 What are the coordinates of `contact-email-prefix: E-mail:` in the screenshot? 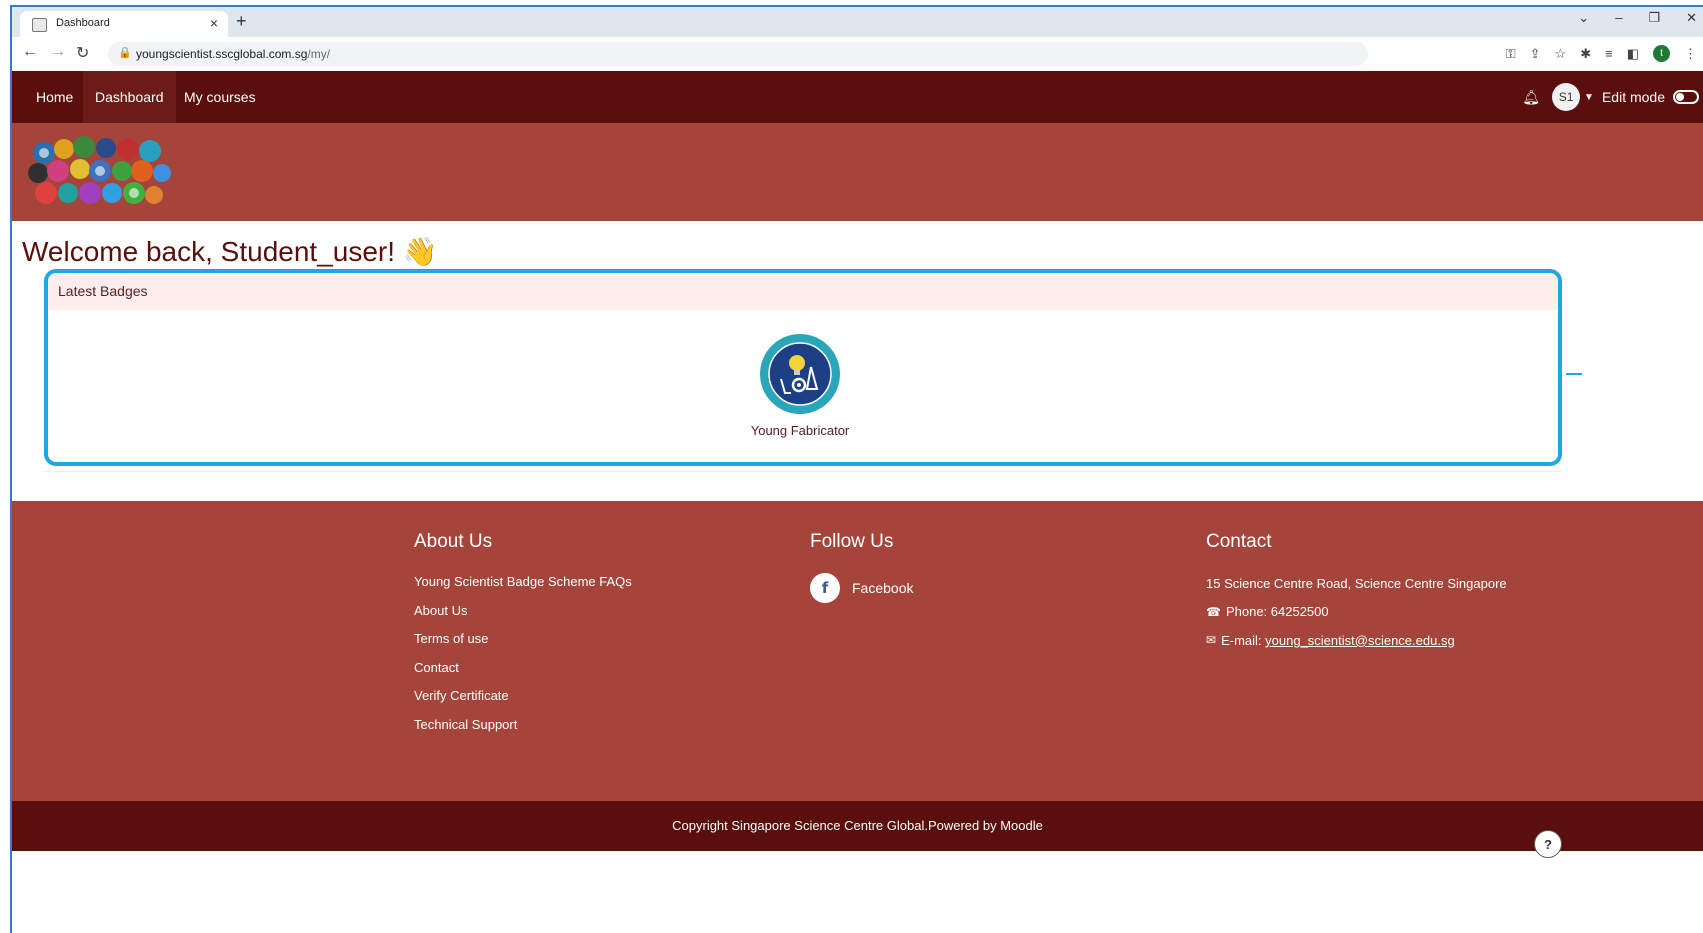 It's located at (1241, 640).